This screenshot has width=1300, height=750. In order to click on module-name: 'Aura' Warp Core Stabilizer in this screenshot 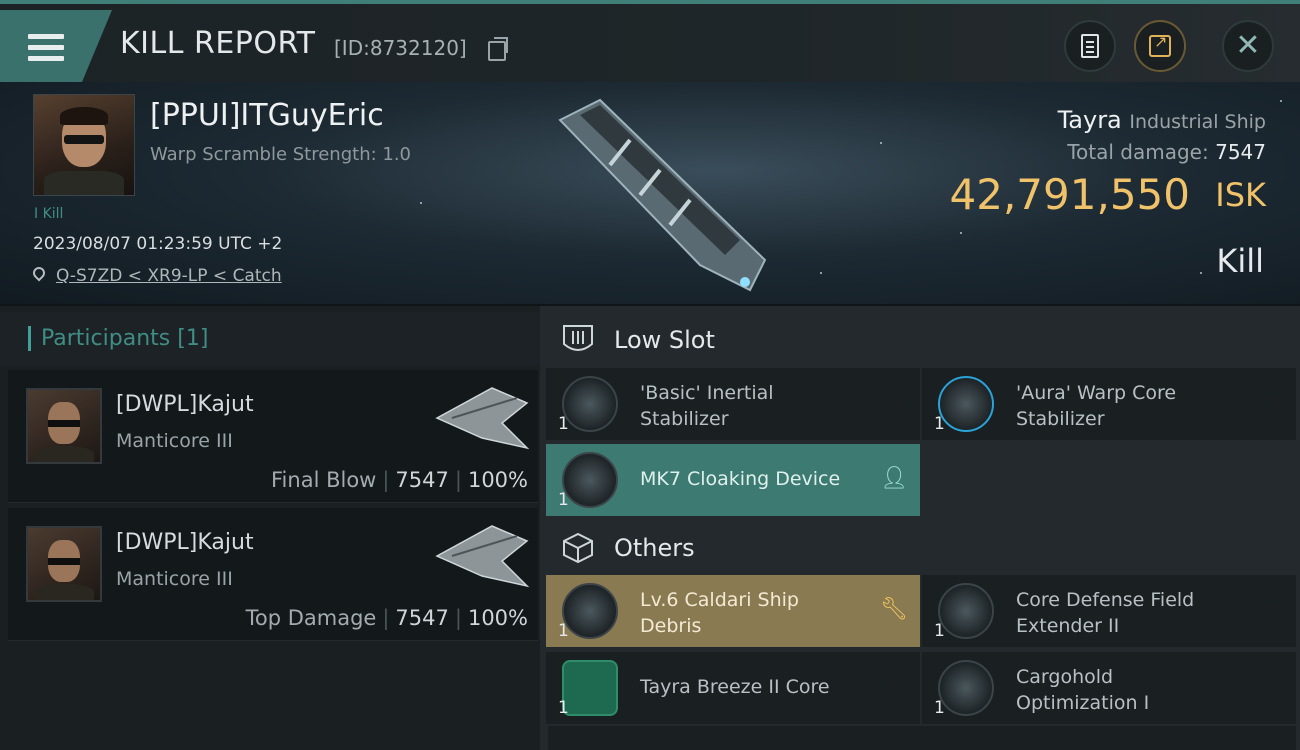, I will do `click(1096, 406)`.